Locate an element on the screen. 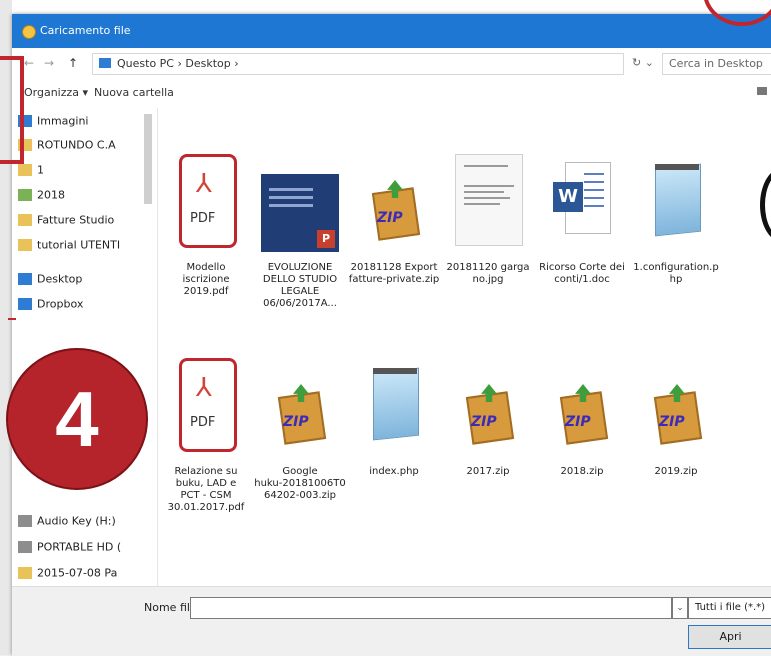 The image size is (771, 656). partial-file-icon is located at coordinates (765, 205).